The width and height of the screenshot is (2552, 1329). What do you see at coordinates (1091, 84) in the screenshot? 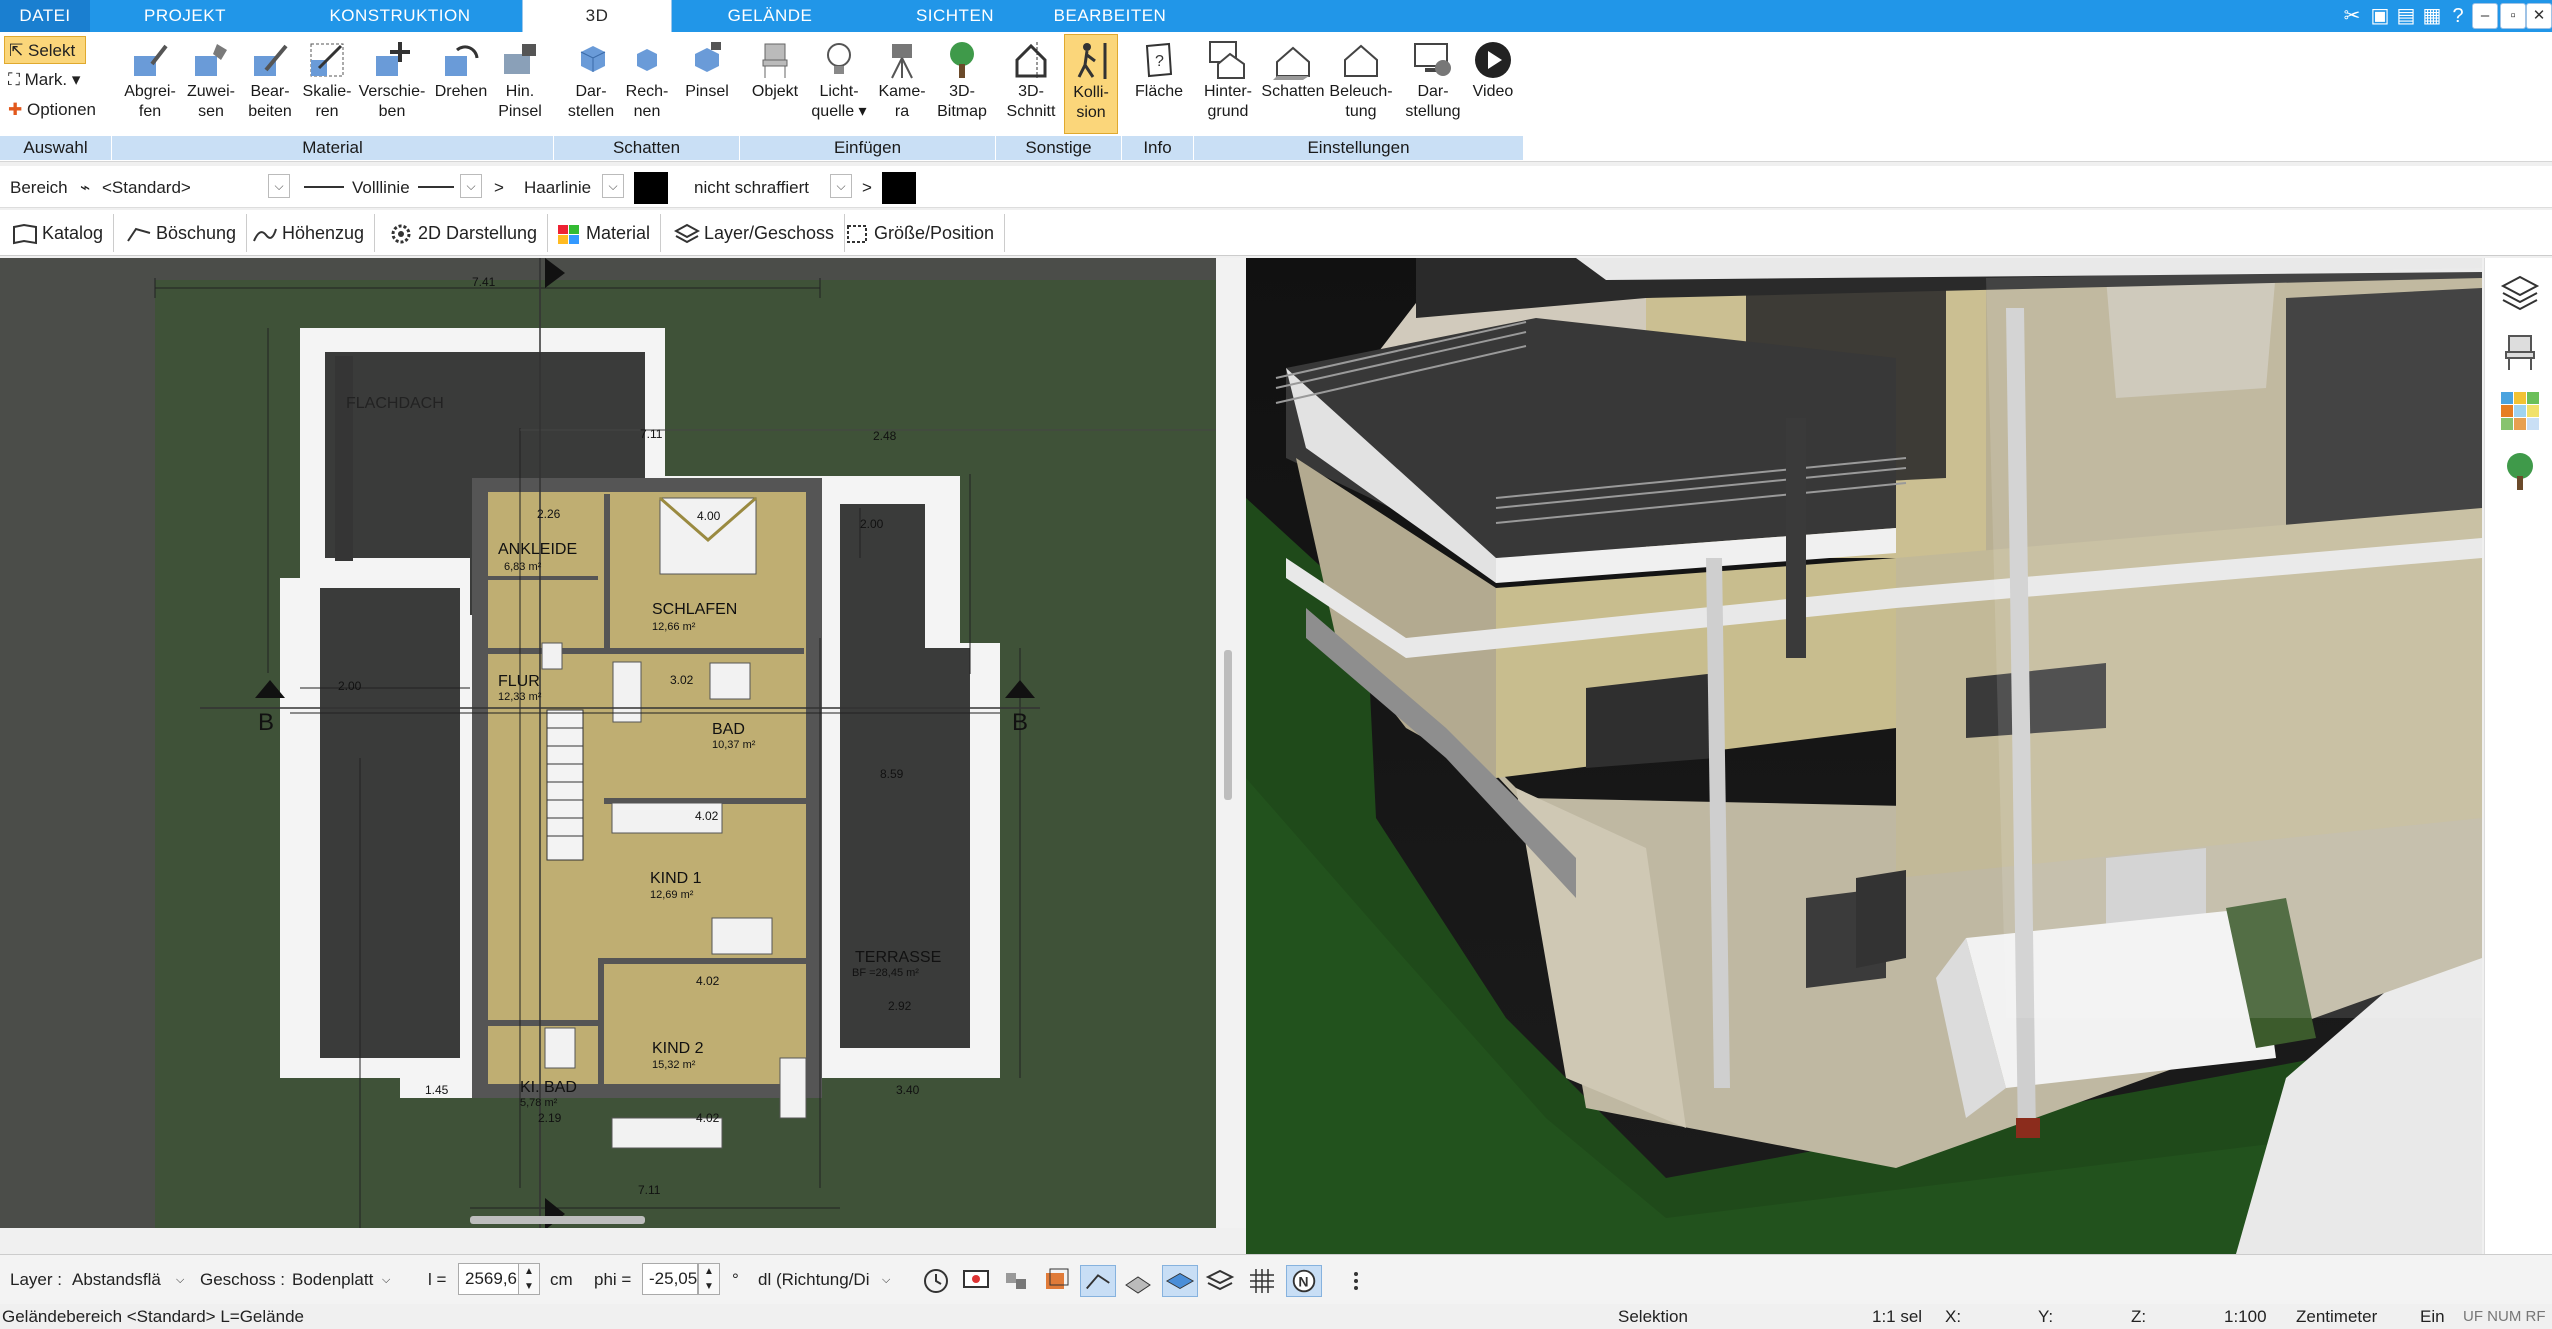
I see `kollision-button: Kolli-sion` at bounding box center [1091, 84].